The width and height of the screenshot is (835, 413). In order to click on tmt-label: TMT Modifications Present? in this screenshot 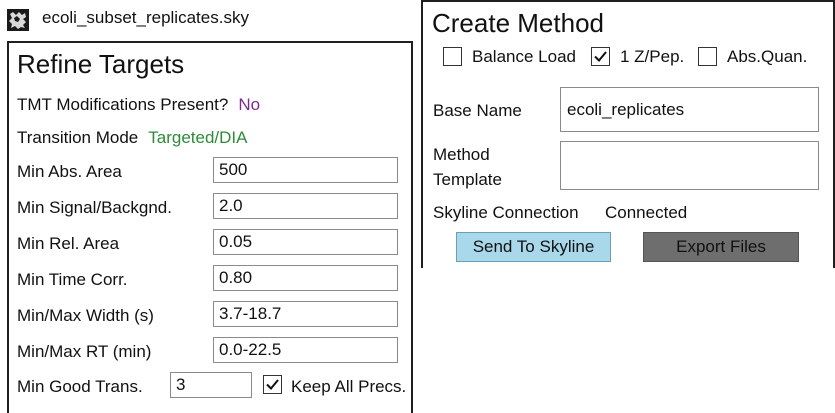, I will do `click(123, 104)`.